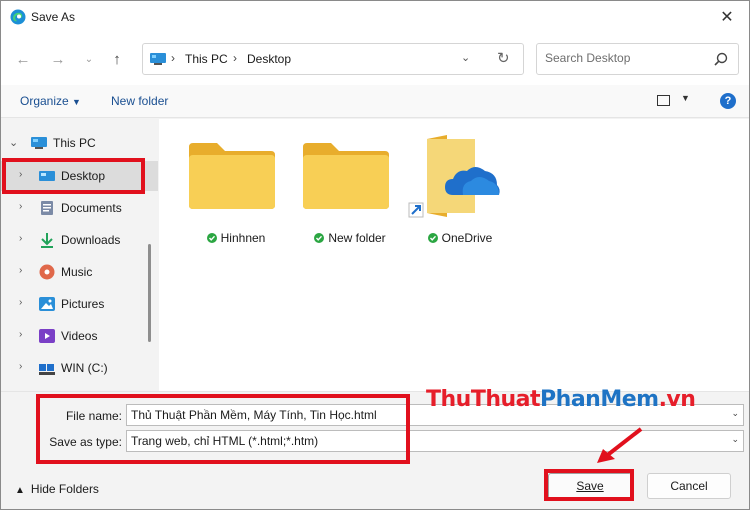  I want to click on search-icon, so click(721, 59).